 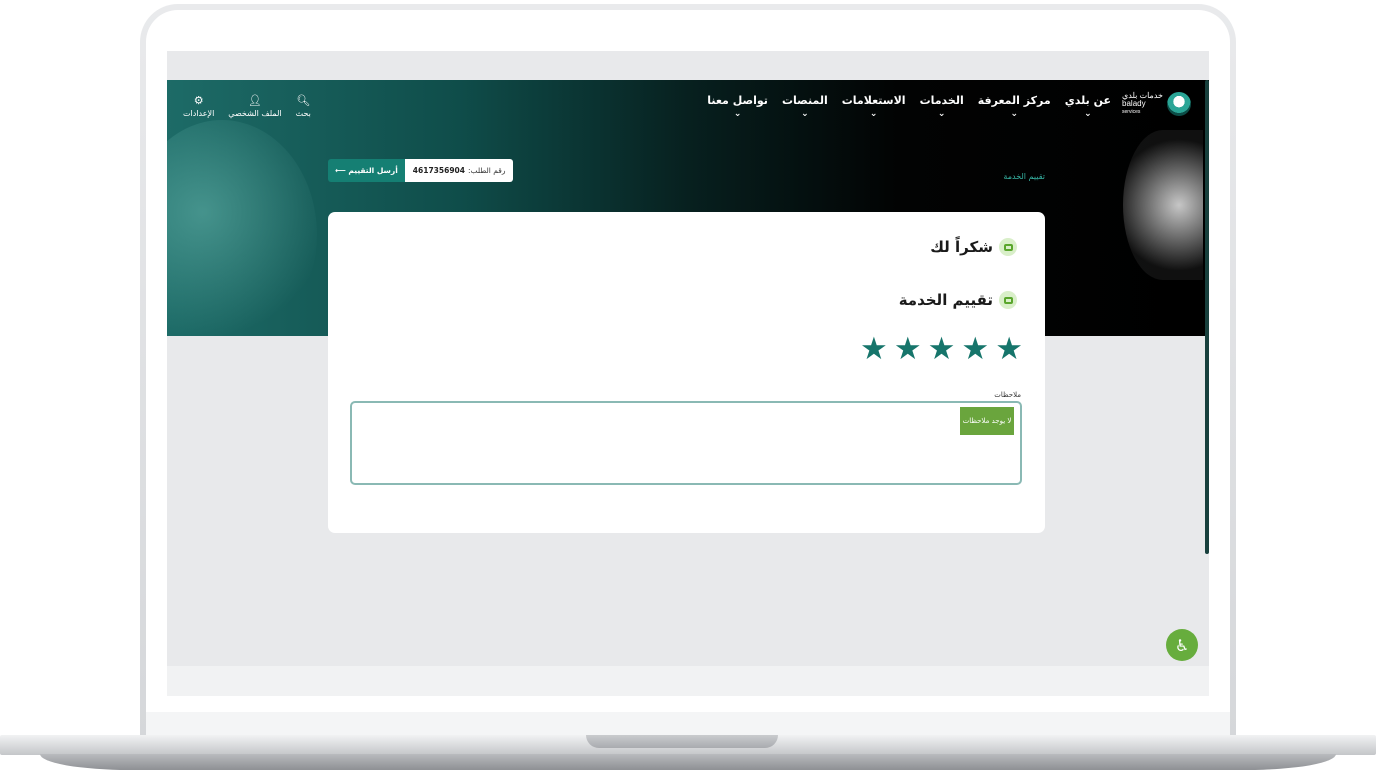 What do you see at coordinates (1014, 100) in the screenshot?
I see `menu-label: مركز المعرفة` at bounding box center [1014, 100].